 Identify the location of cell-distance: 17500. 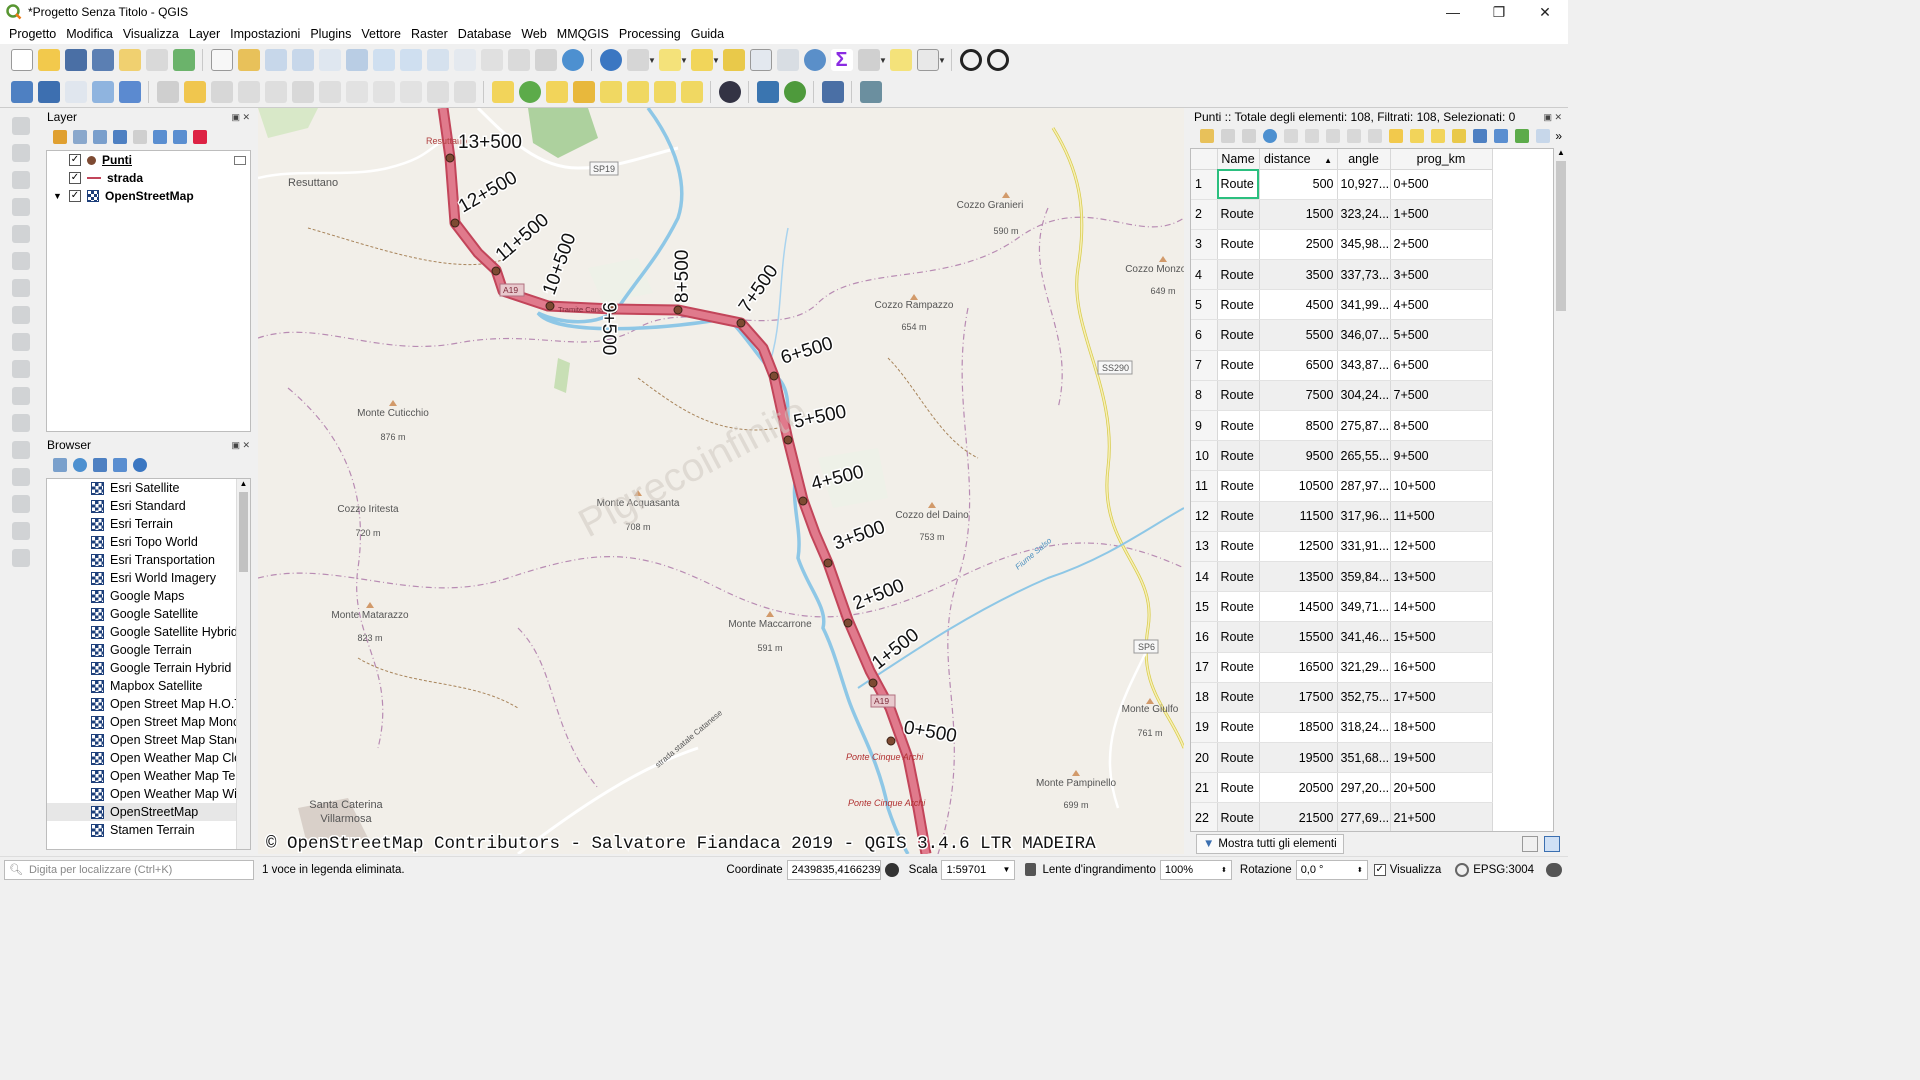
(1298, 697).